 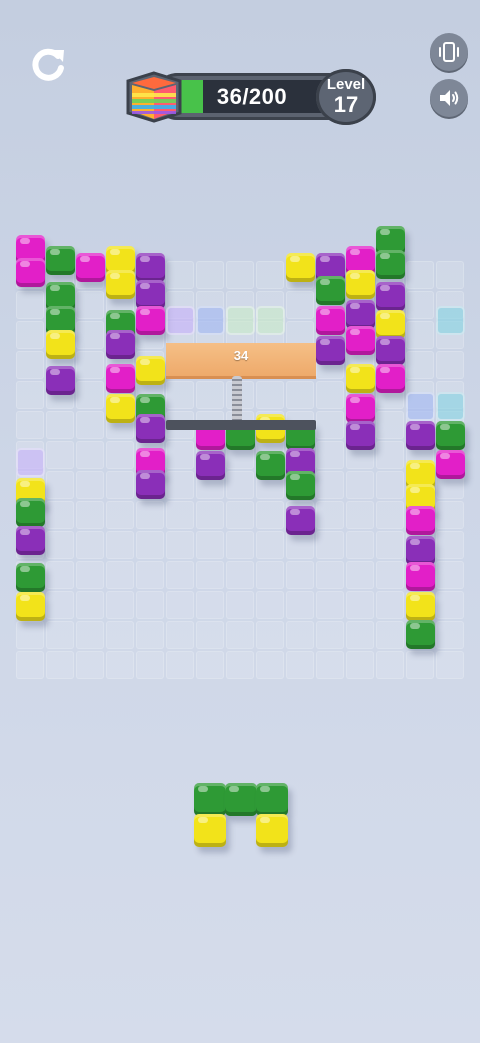 What do you see at coordinates (449, 52) in the screenshot?
I see `vibration-toggle-button` at bounding box center [449, 52].